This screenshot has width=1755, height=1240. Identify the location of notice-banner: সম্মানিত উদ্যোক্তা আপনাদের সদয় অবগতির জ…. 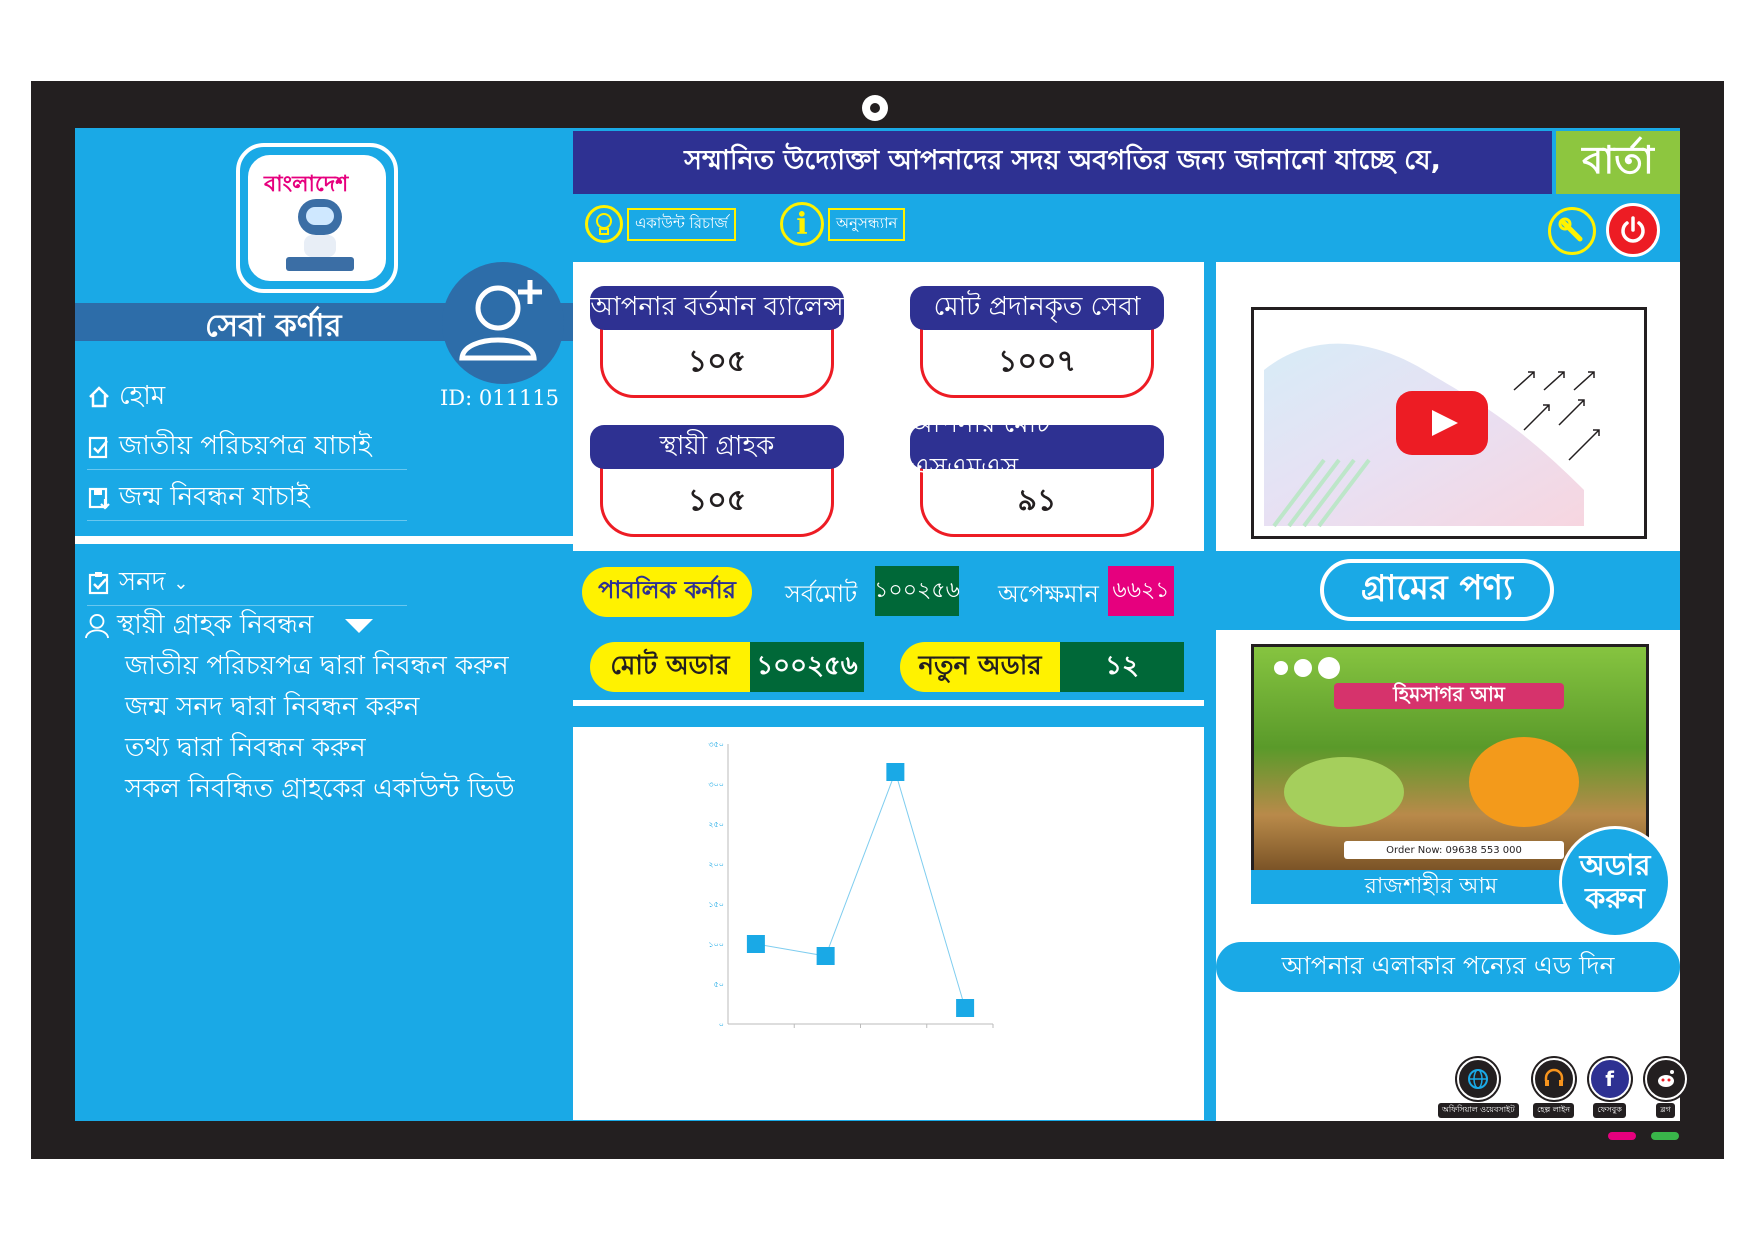
(1062, 162).